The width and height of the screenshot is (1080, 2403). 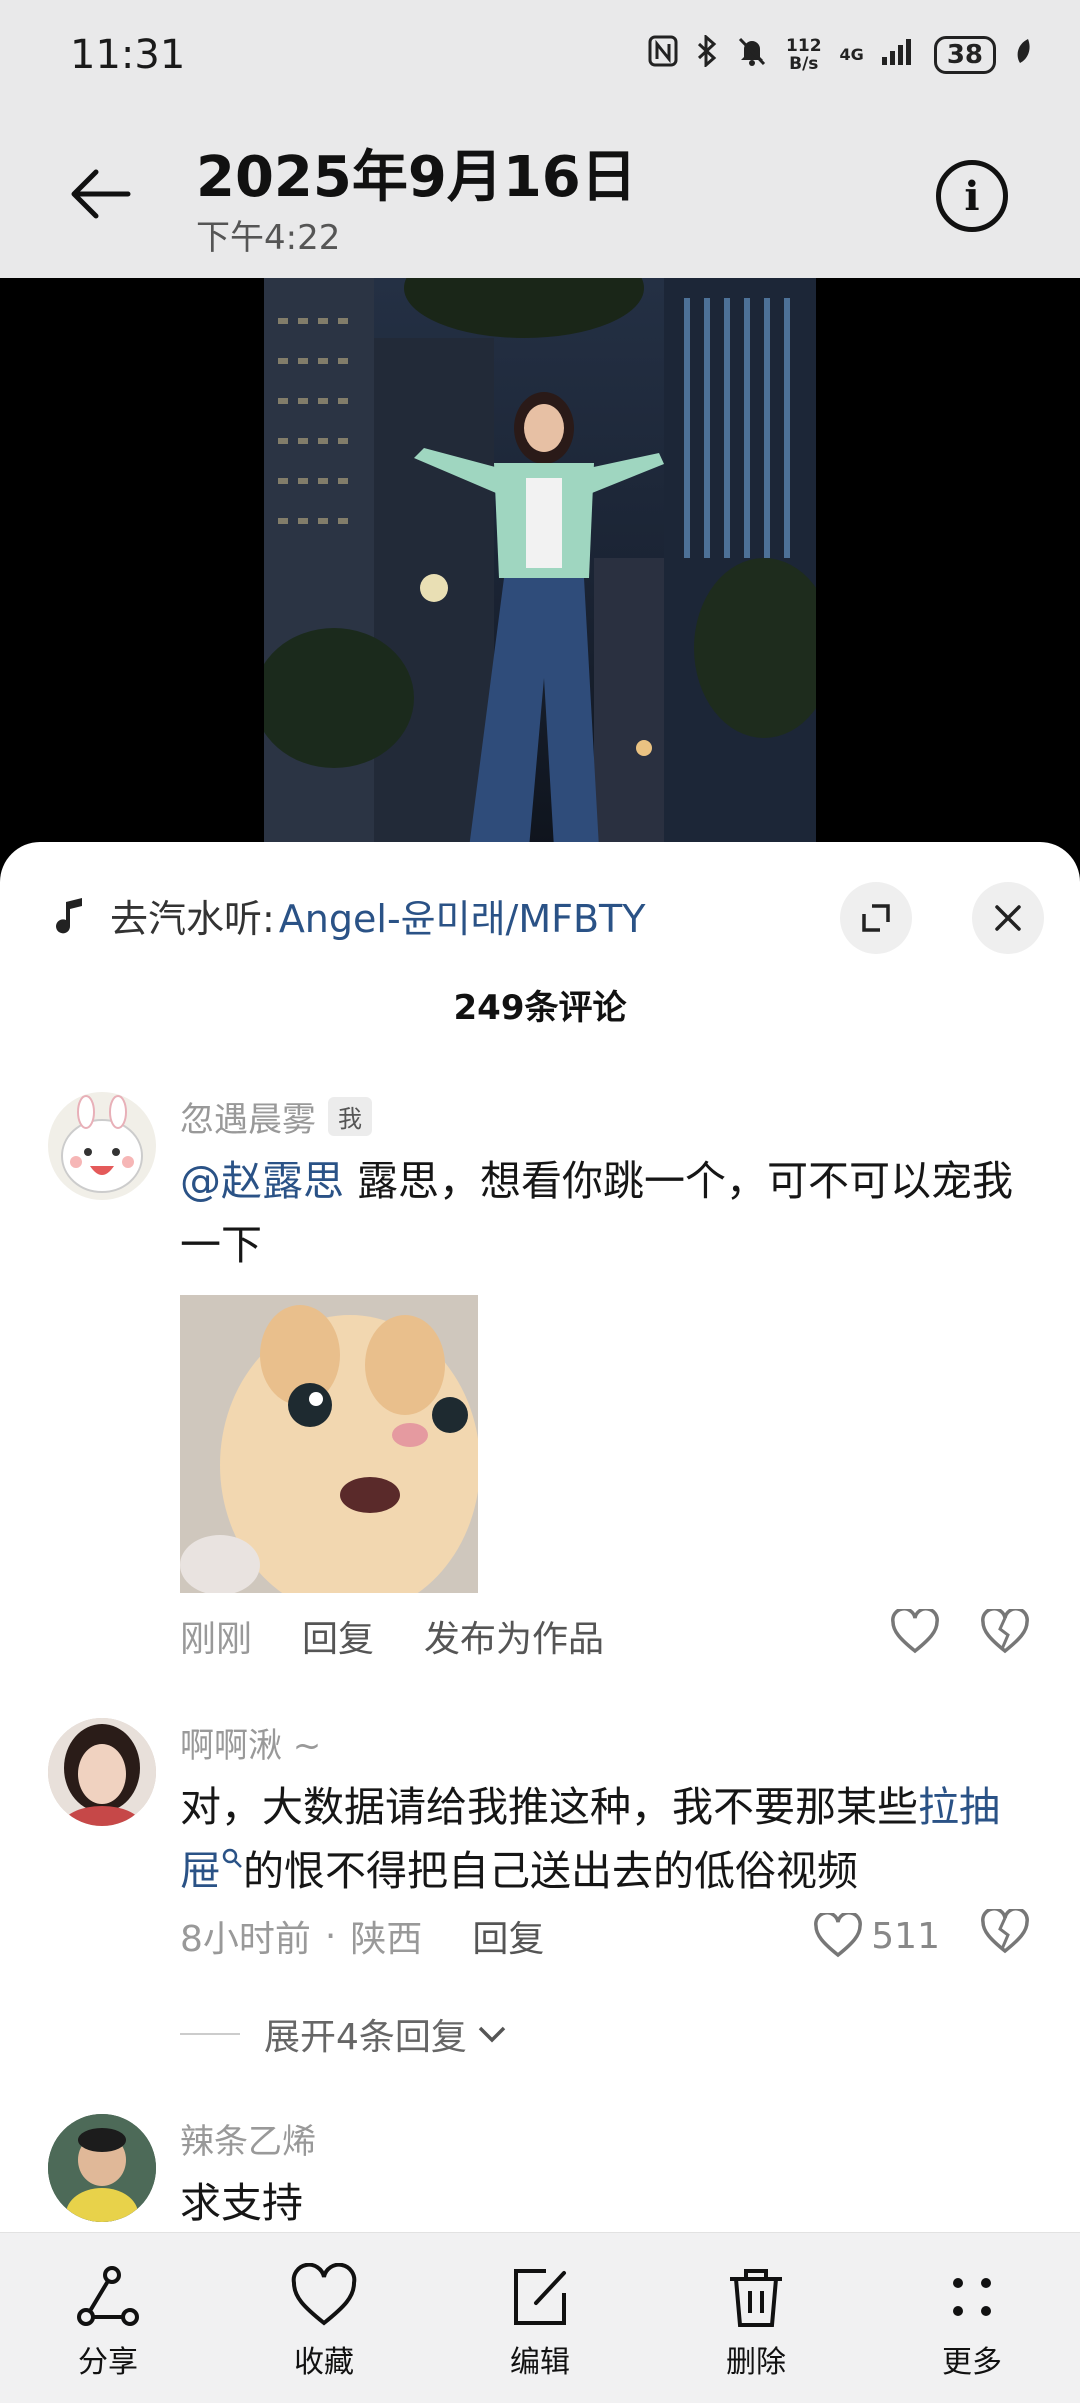 What do you see at coordinates (972, 2362) in the screenshot?
I see `more-label: 更多` at bounding box center [972, 2362].